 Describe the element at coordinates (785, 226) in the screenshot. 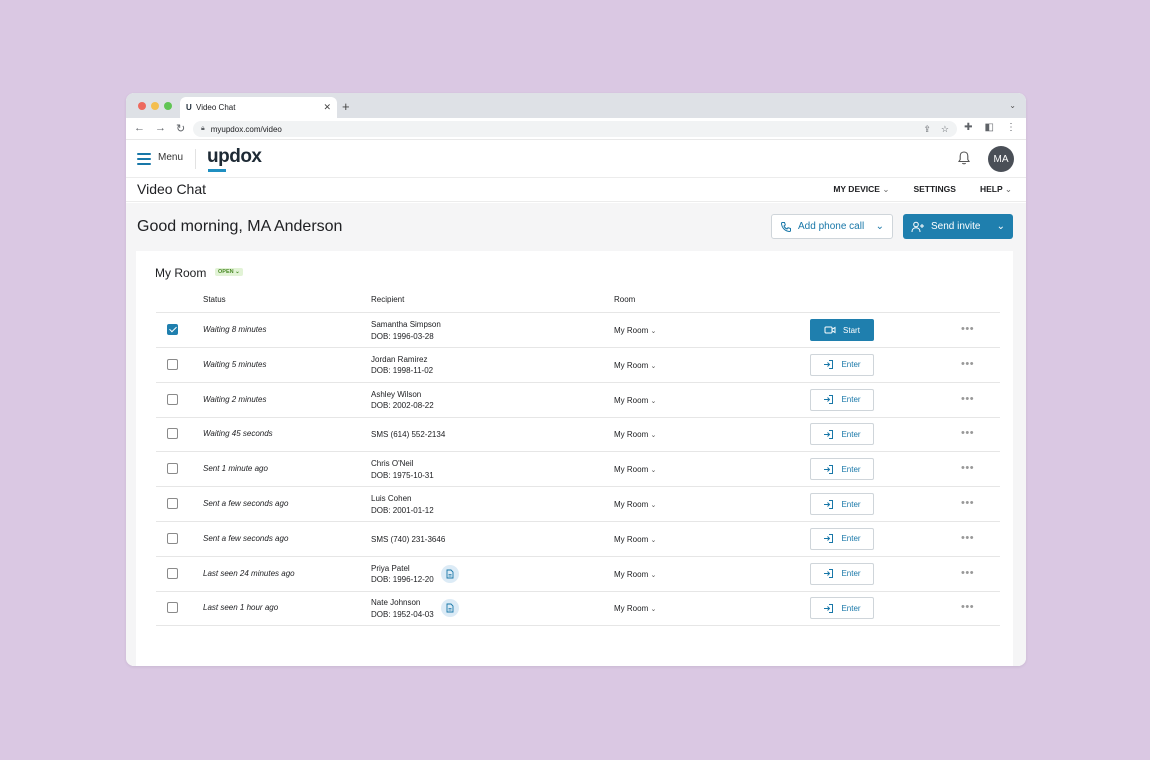

I see `phone-icon` at that location.